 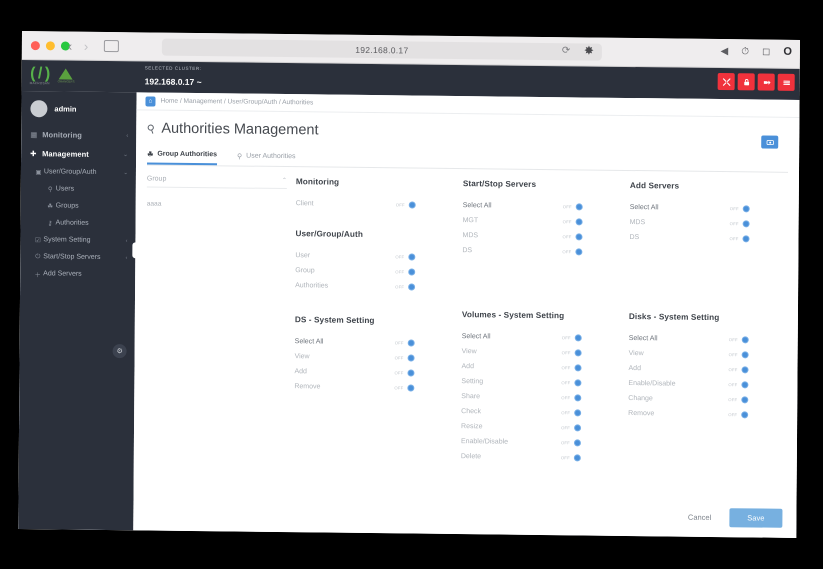 I want to click on volume-icon: ◀, so click(x=724, y=51).